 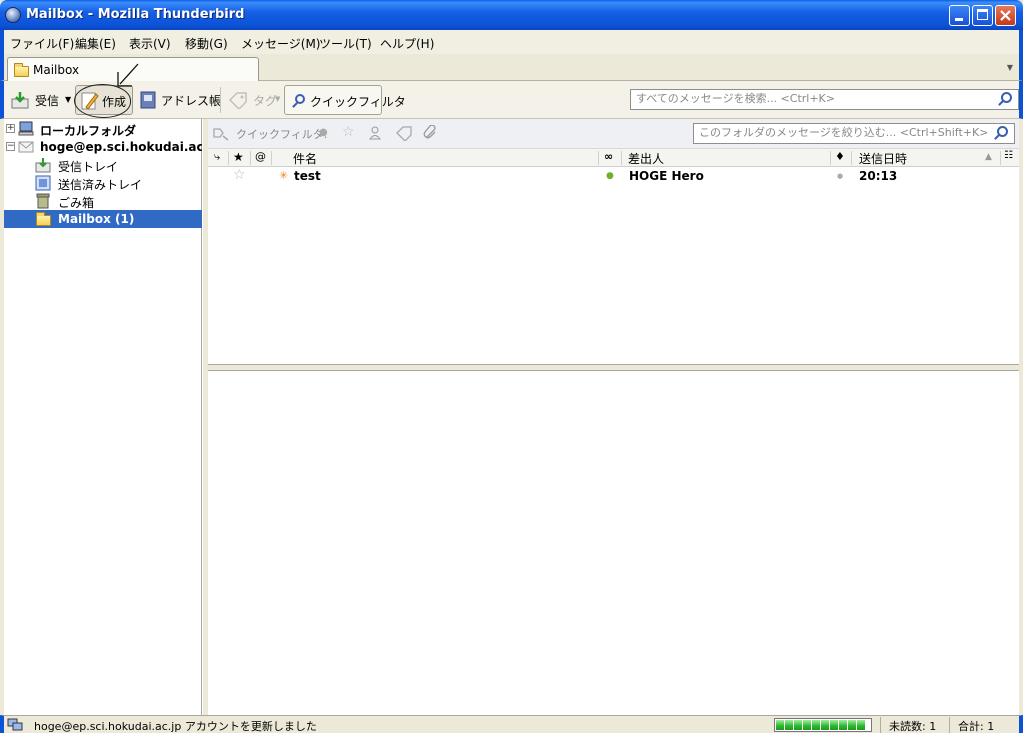 I want to click on compose-icon, so click(x=90, y=101).